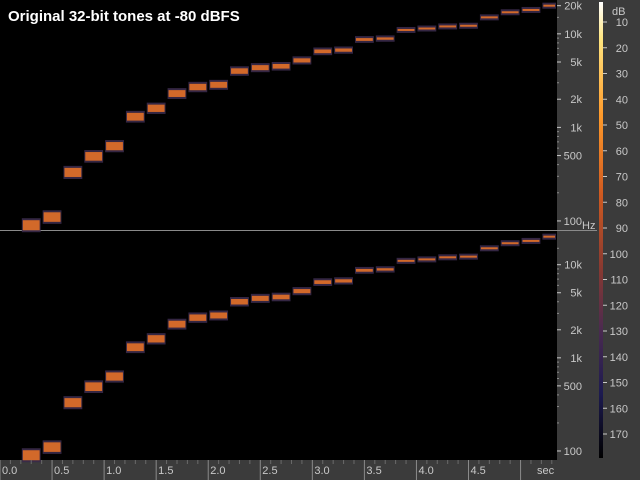 The height and width of the screenshot is (480, 640). What do you see at coordinates (269, 471) in the screenshot?
I see `time-tick-label: 2.5` at bounding box center [269, 471].